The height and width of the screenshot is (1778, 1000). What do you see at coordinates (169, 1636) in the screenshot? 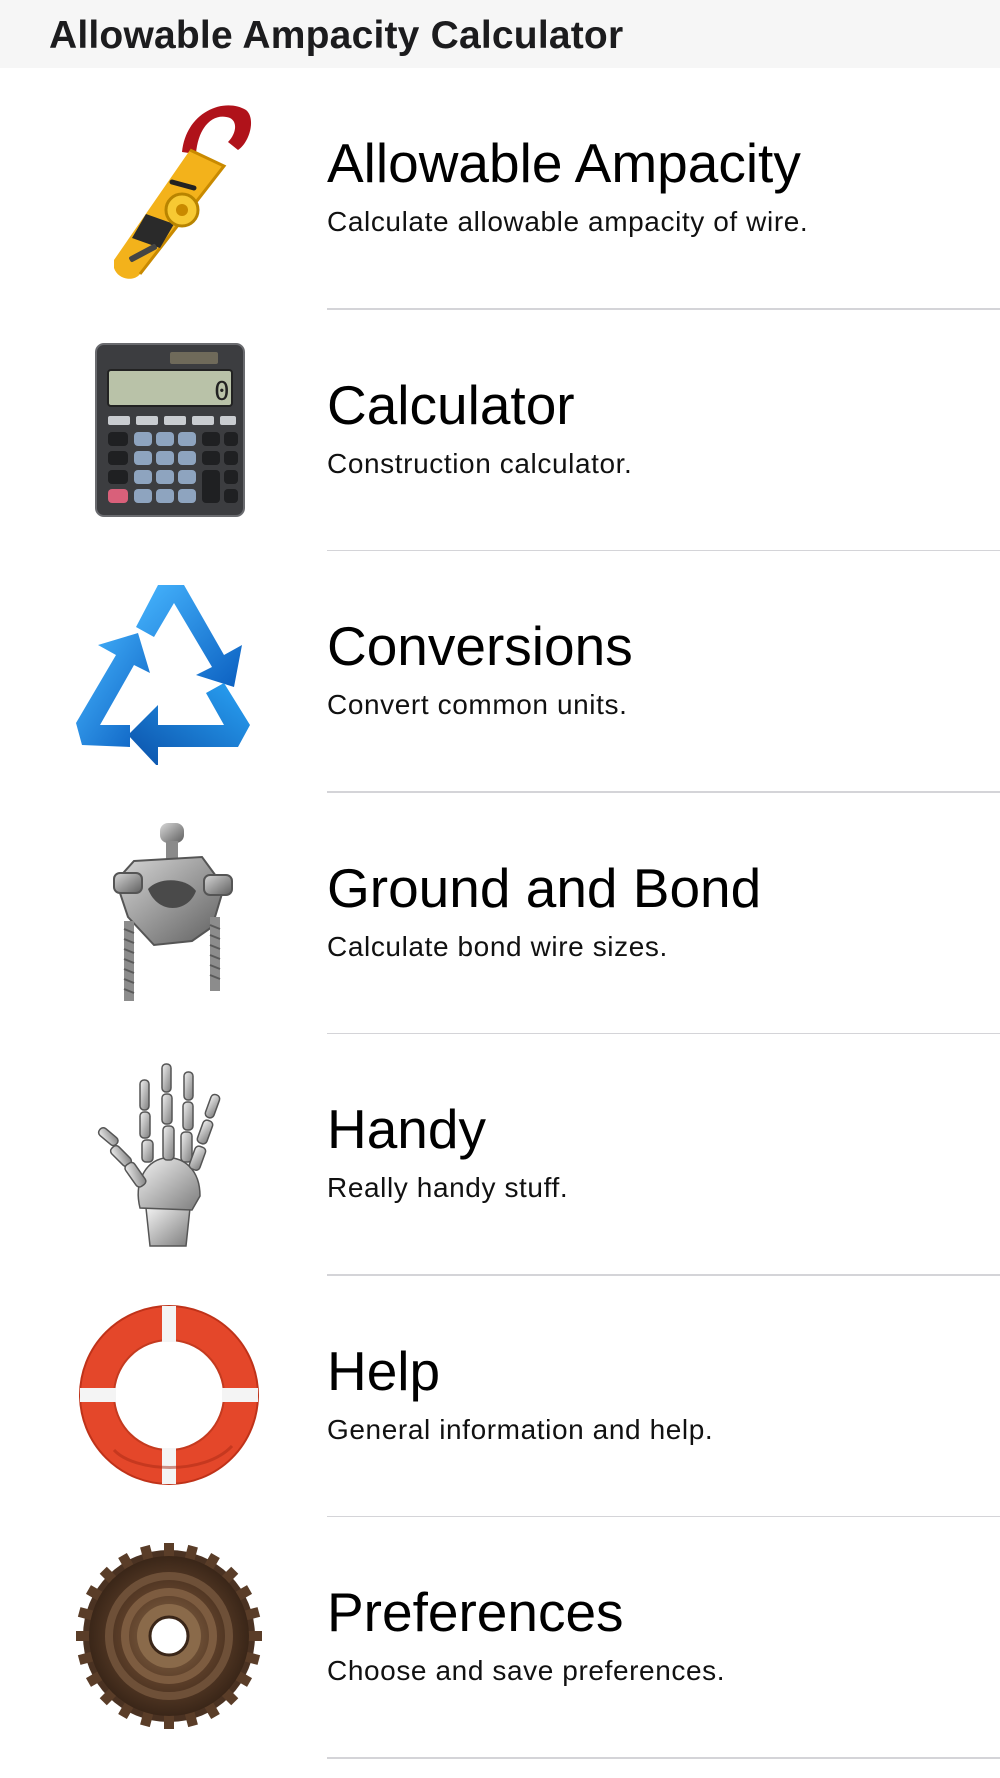
I see `gear-cassette-icon` at bounding box center [169, 1636].